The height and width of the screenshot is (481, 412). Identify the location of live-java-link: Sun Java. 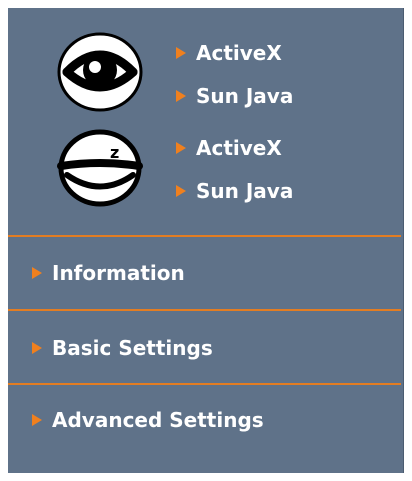
(234, 96).